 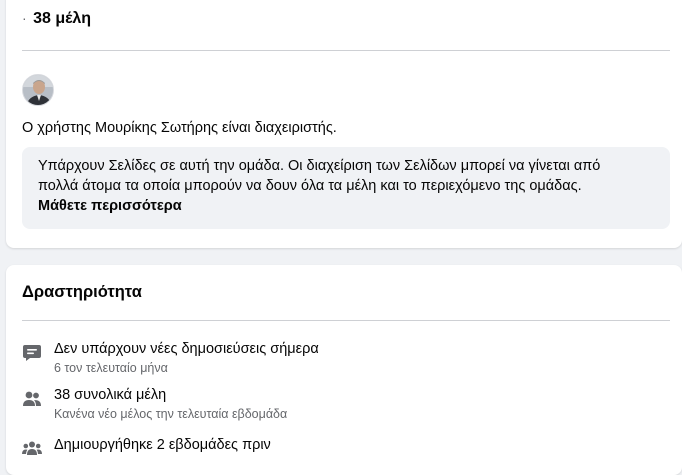 What do you see at coordinates (82, 292) in the screenshot?
I see `activity-title: Δραστηριότητα` at bounding box center [82, 292].